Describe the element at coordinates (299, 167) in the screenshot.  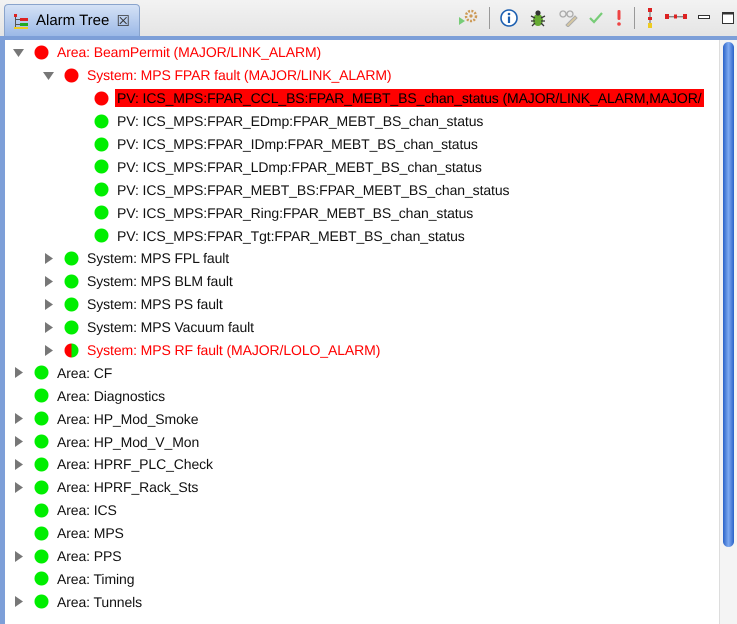
I see `tree-item: PV: ICS_MPS:FPAR_LDmp:FPAR_MEBT_BS_chan_status` at that location.